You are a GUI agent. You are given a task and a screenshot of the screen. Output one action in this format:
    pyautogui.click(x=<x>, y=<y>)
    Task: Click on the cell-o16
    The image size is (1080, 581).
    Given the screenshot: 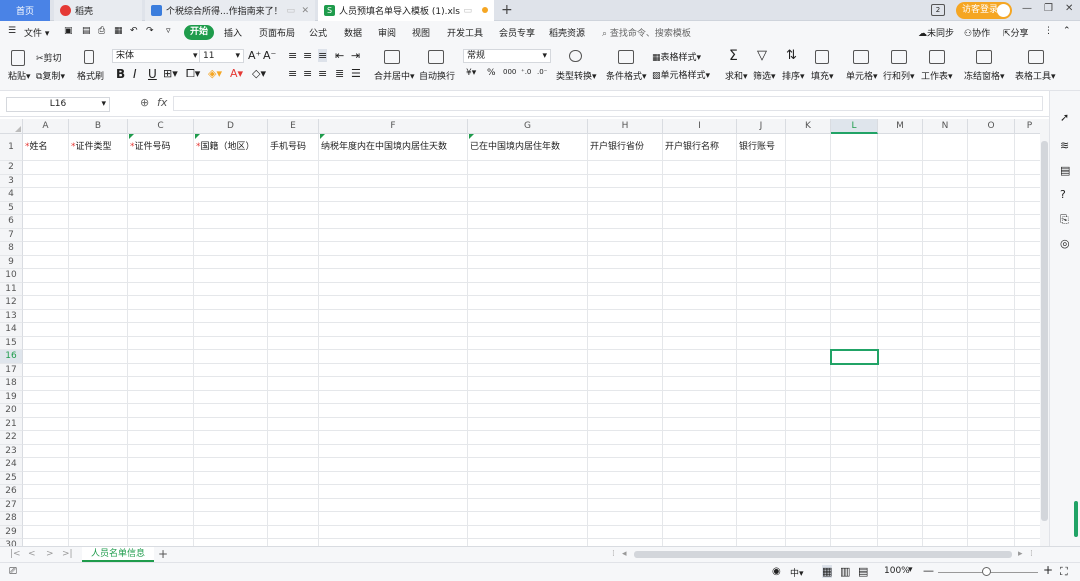 What is the action you would take?
    pyautogui.click(x=991, y=357)
    